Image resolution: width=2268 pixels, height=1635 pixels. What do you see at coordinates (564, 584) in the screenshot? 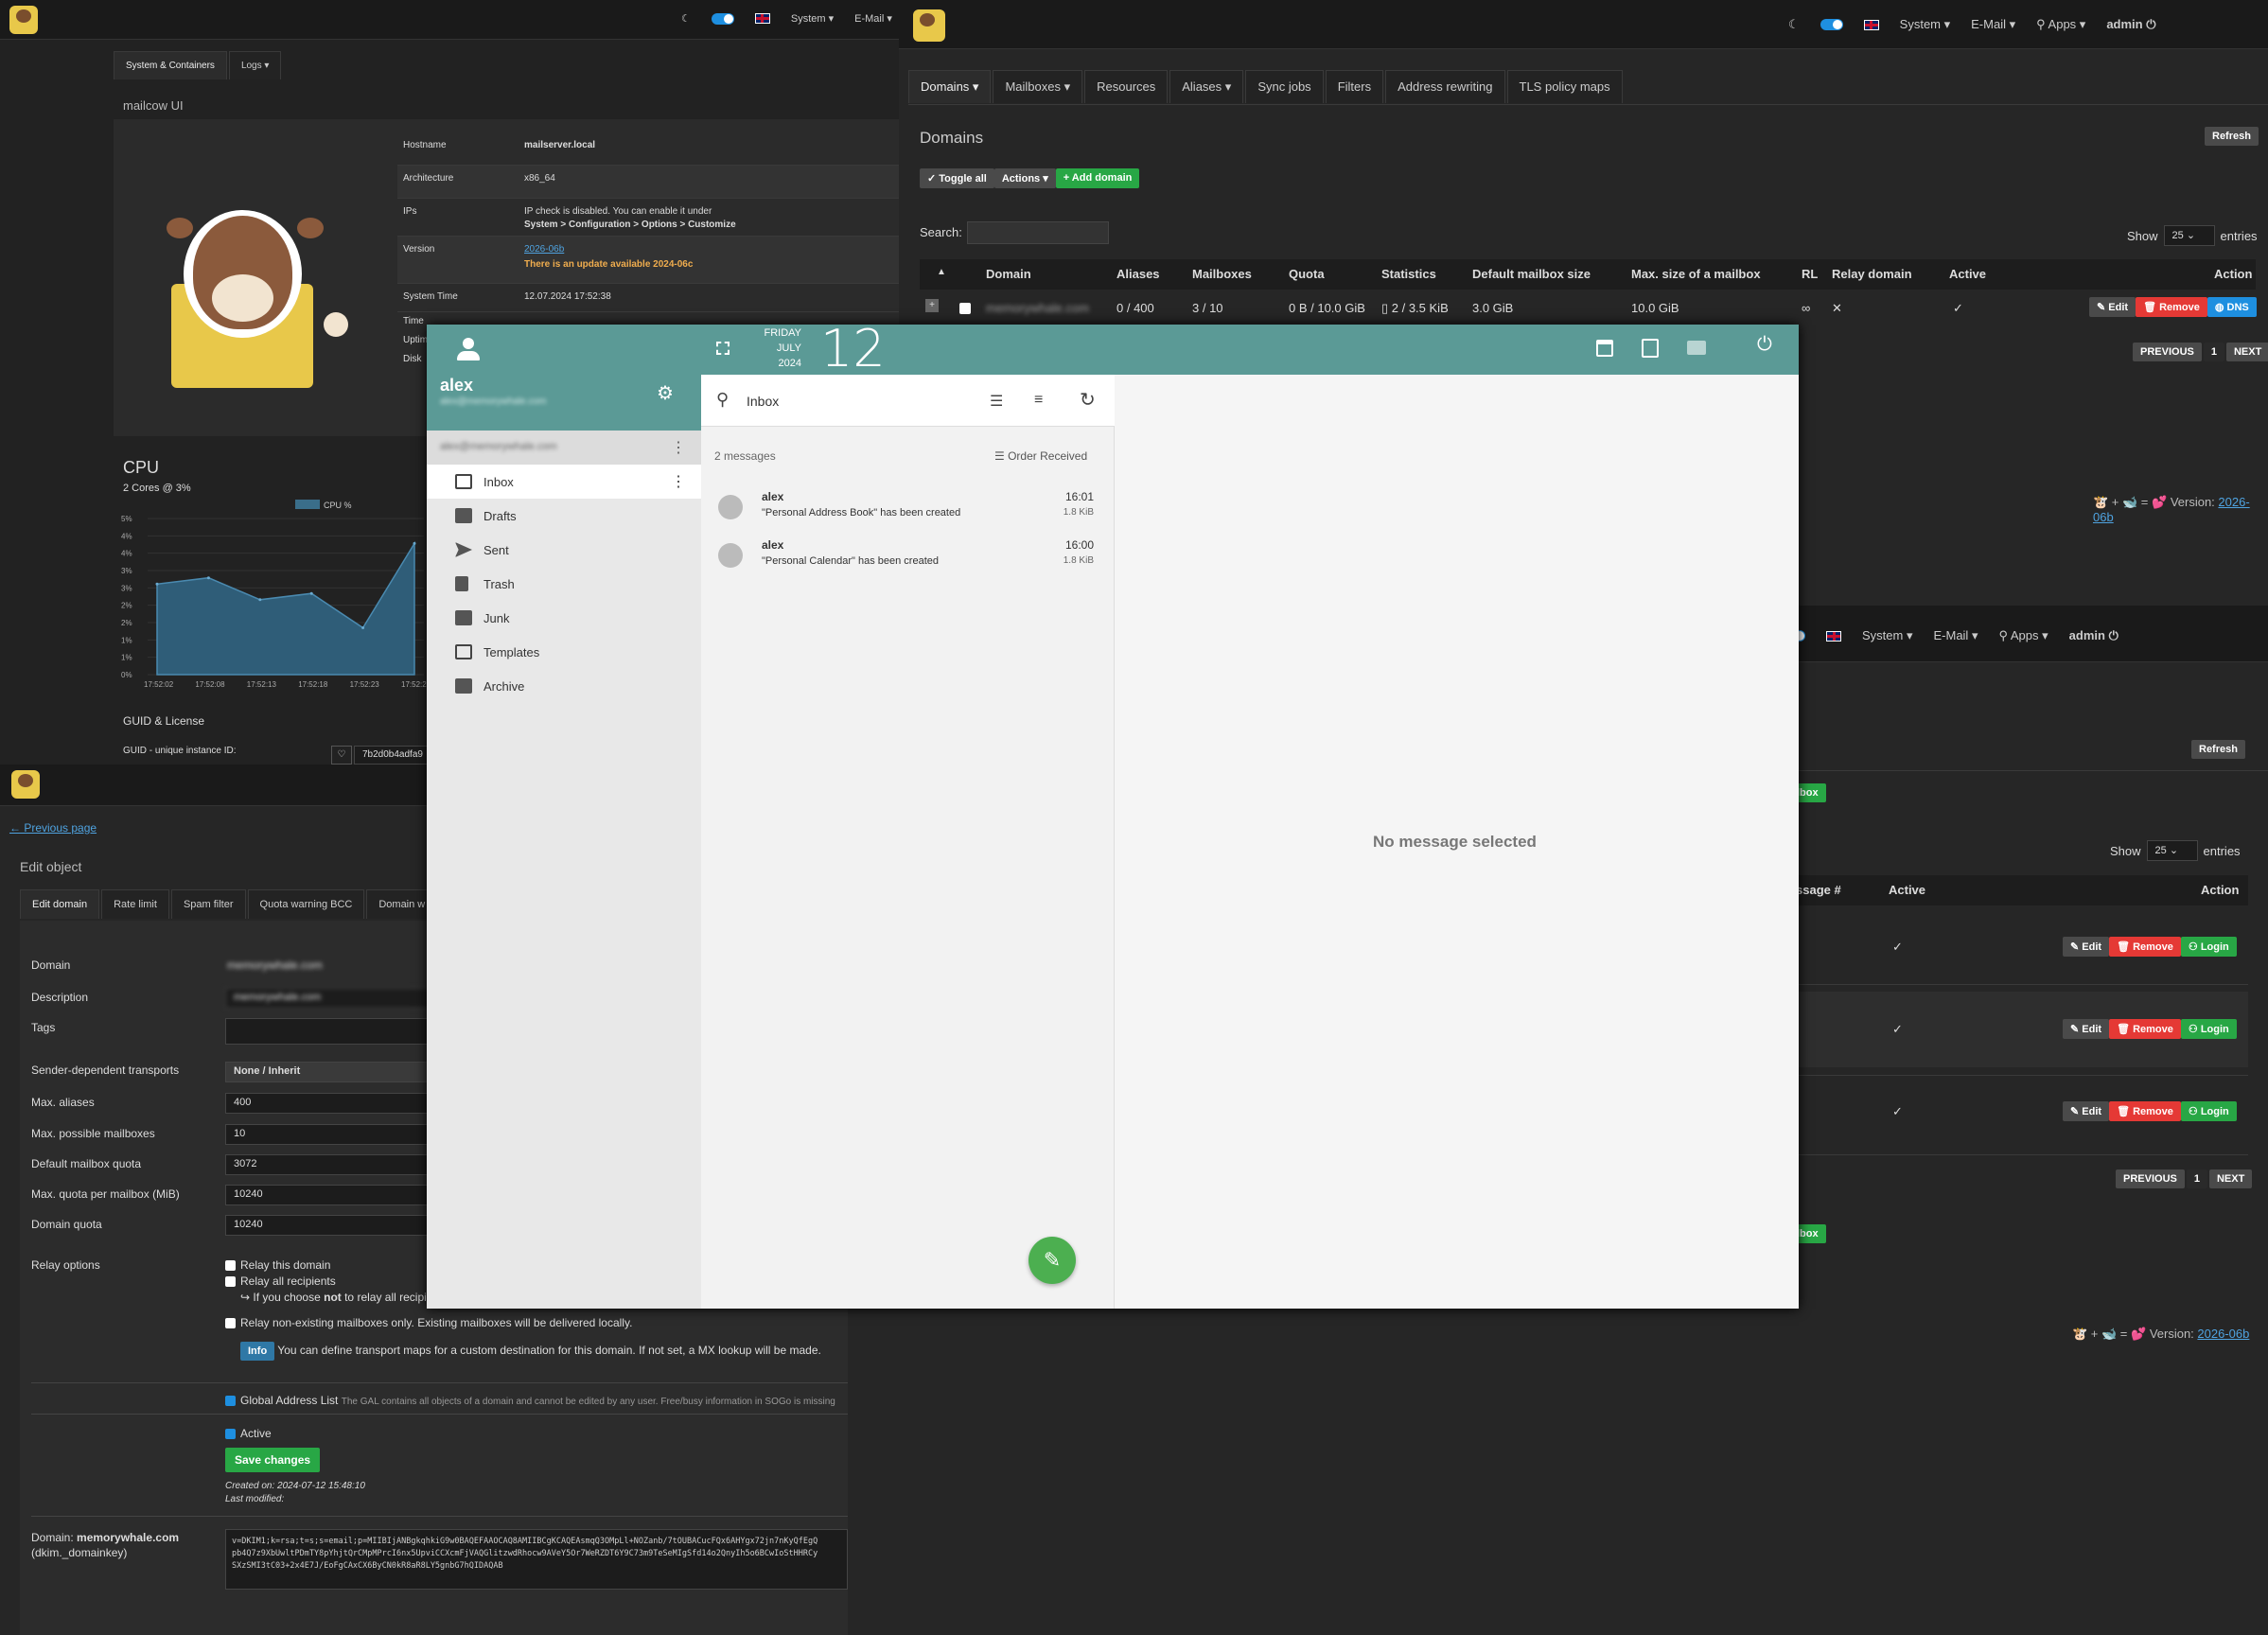
I see `folder-trash: Trash` at bounding box center [564, 584].